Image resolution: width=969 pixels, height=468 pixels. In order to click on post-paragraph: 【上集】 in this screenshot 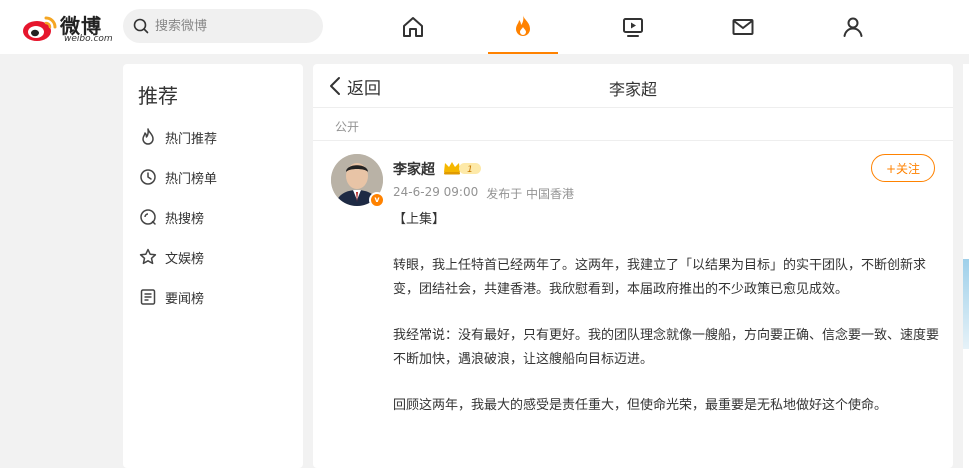, I will do `click(419, 219)`.